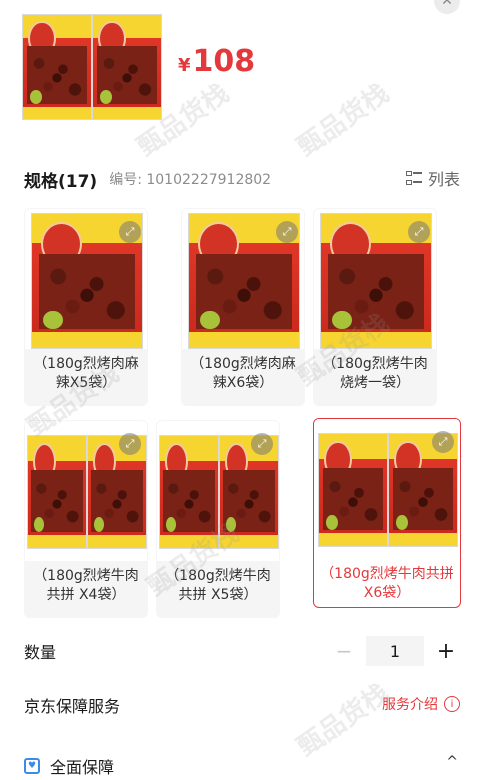 The width and height of the screenshot is (484, 780). I want to click on spec-header: 规格(17) 编号: 10102227912802 列表, so click(242, 179).